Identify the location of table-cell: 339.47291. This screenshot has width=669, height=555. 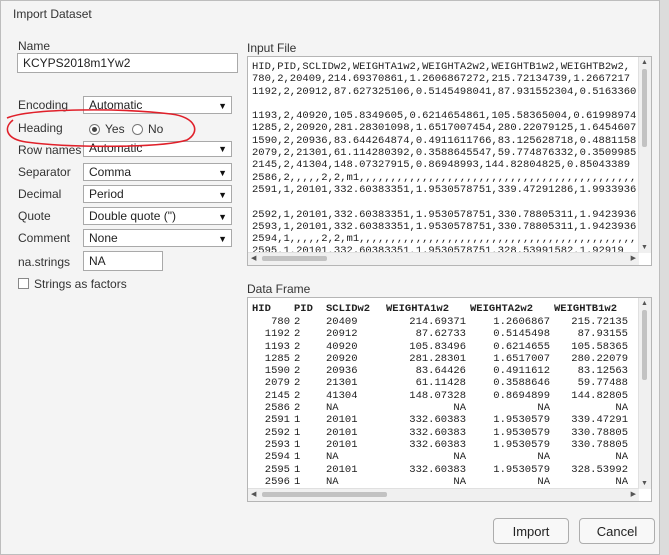
(599, 420).